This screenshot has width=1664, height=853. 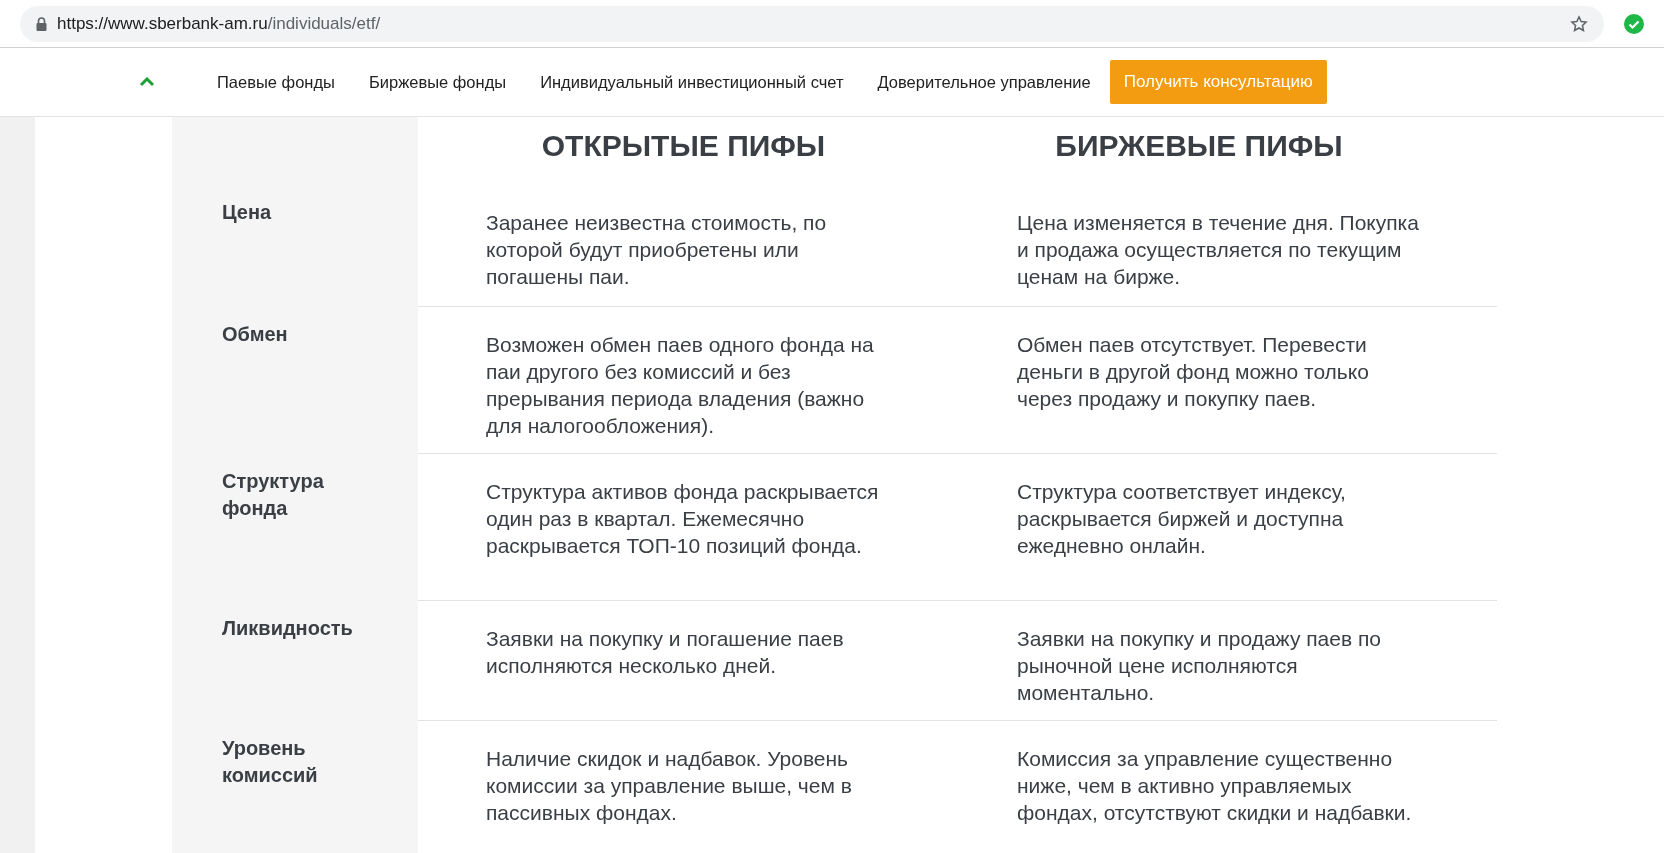 What do you see at coordinates (1182, 519) in the screenshot?
I see `table-cell-text: Структура соответствует индексу, раскрывается биржей и доступна ежедневно онлайн.` at bounding box center [1182, 519].